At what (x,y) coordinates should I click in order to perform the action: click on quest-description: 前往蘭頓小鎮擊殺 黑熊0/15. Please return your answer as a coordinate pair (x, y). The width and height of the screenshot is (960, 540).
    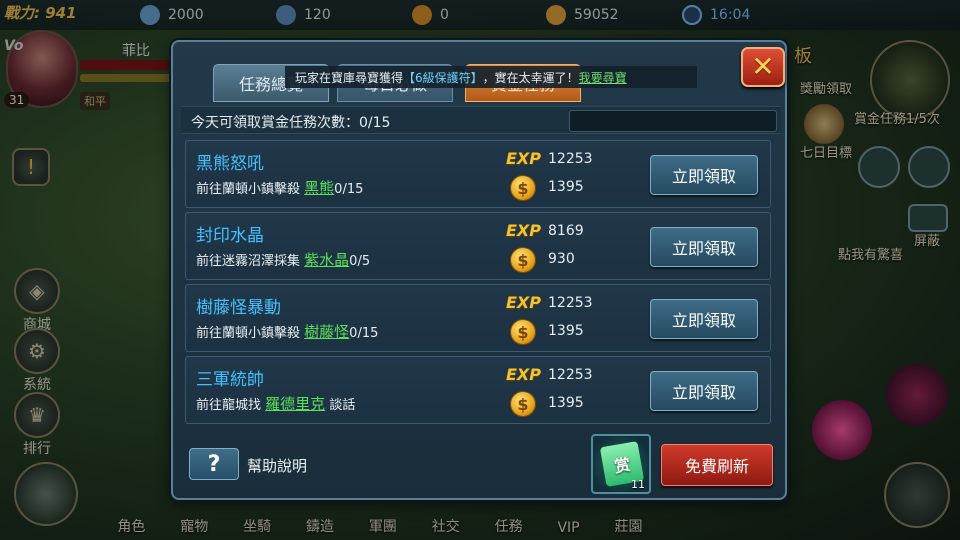
    Looking at the image, I should click on (280, 188).